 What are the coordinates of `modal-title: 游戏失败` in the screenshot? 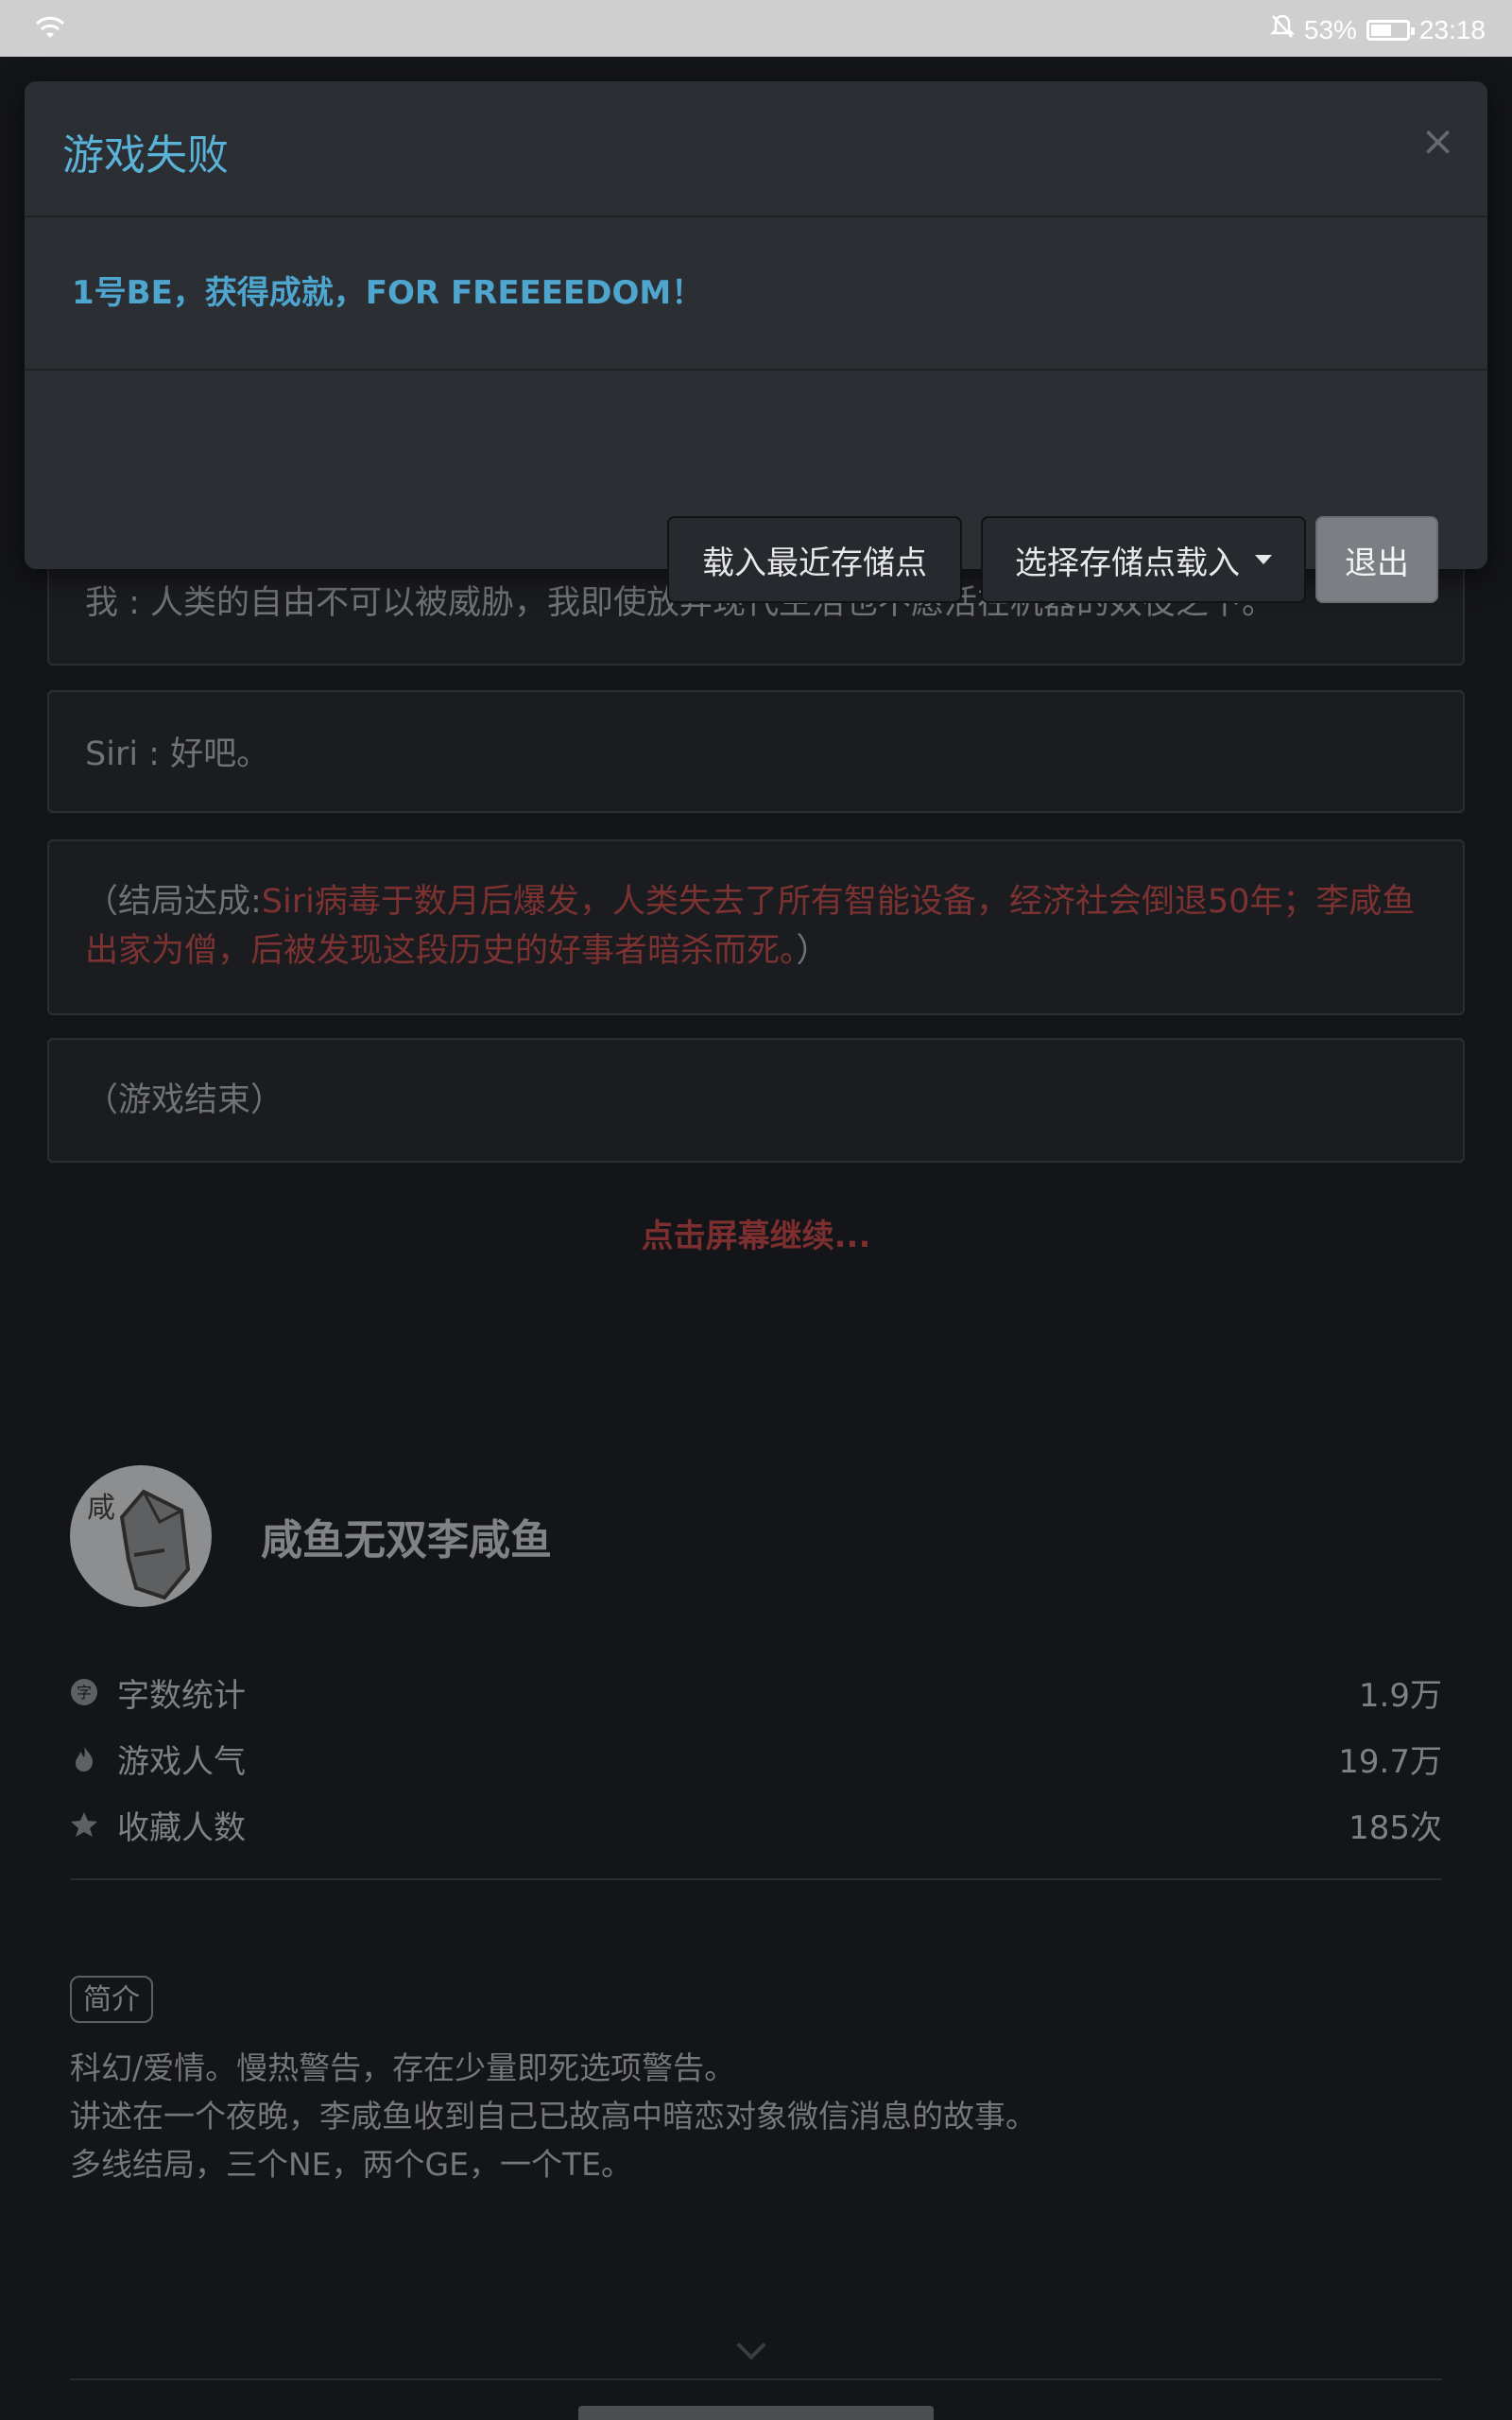 It's located at (145, 155).